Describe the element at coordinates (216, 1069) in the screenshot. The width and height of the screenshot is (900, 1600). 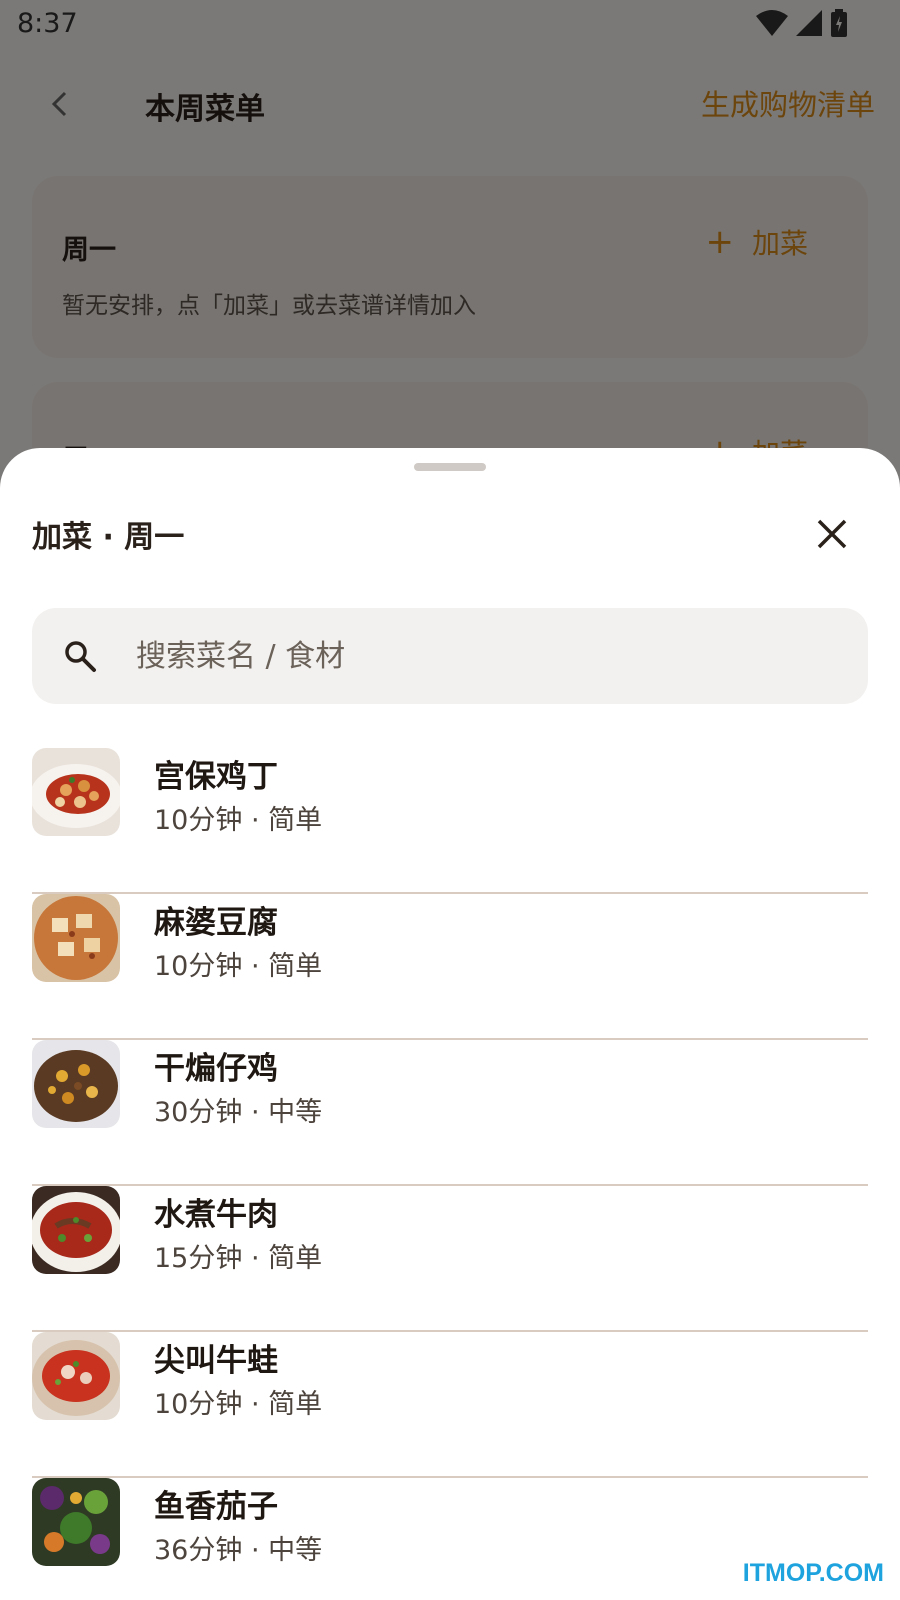
I see `recipe-name: 干煸仔鸡` at that location.